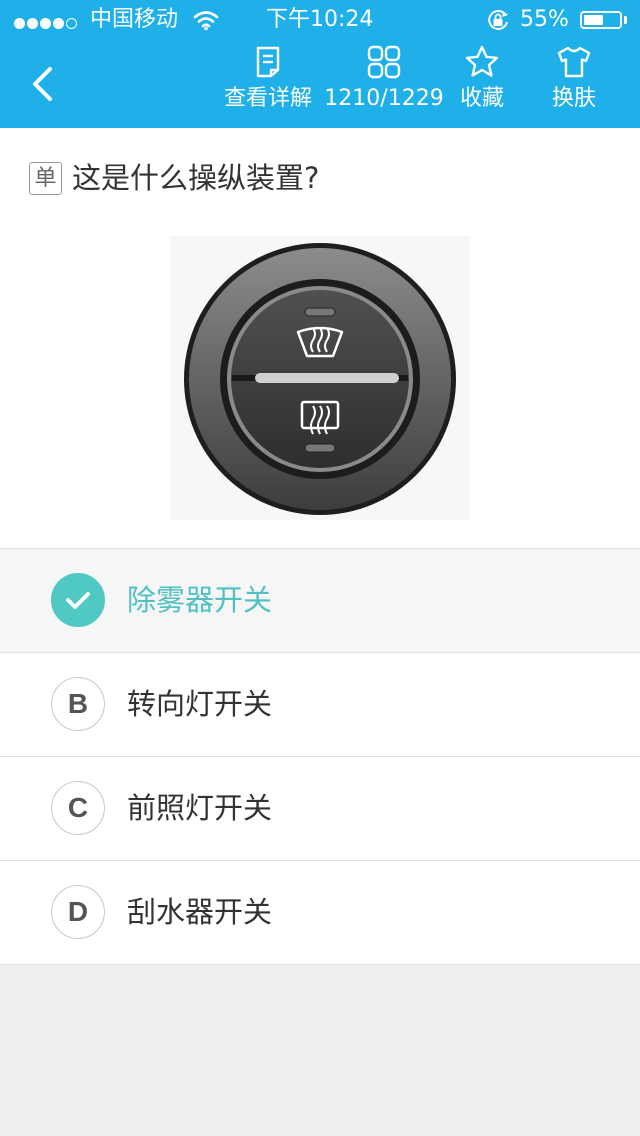  What do you see at coordinates (43, 84) in the screenshot?
I see `chevron-left-icon` at bounding box center [43, 84].